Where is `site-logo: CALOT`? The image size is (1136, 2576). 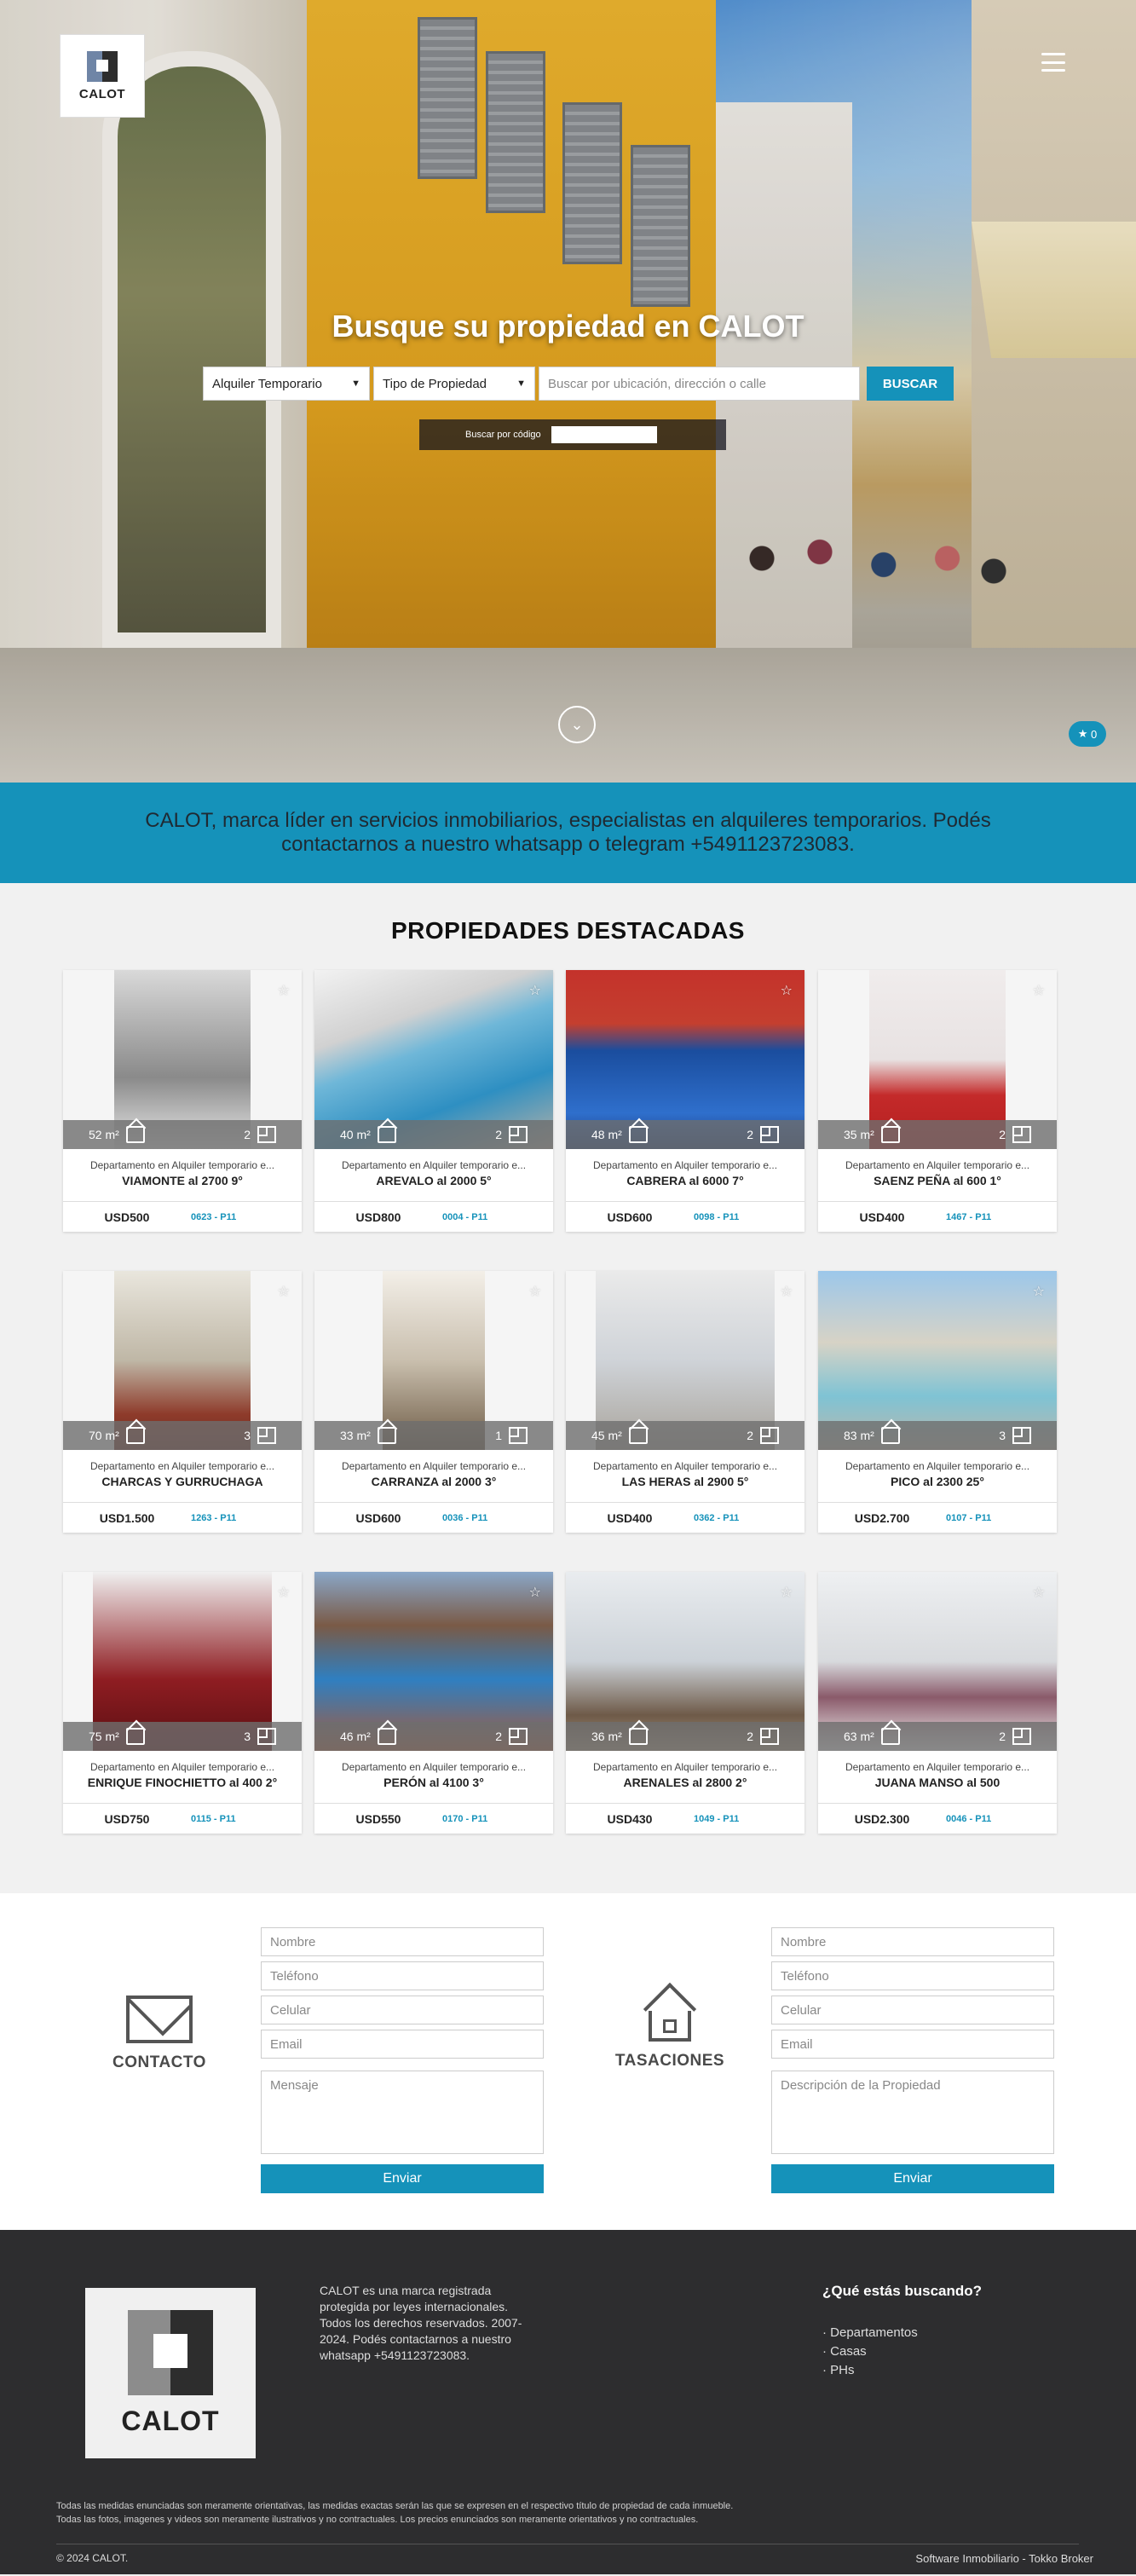
site-logo: CALOT is located at coordinates (103, 76).